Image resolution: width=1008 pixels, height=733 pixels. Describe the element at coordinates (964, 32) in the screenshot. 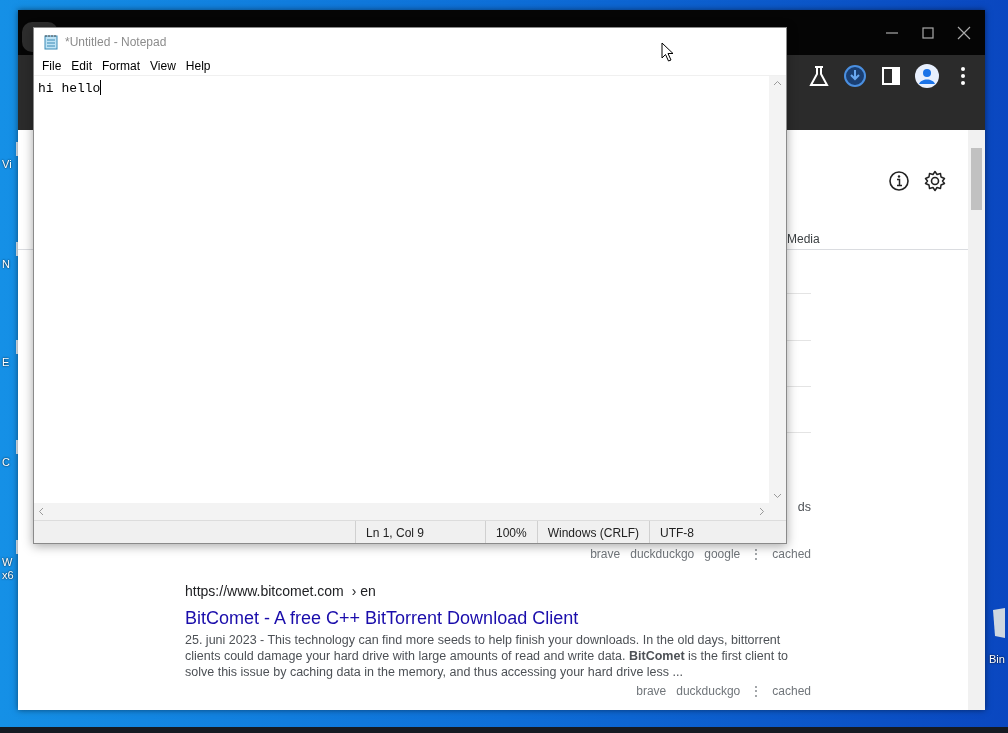

I see `close-icon` at that location.